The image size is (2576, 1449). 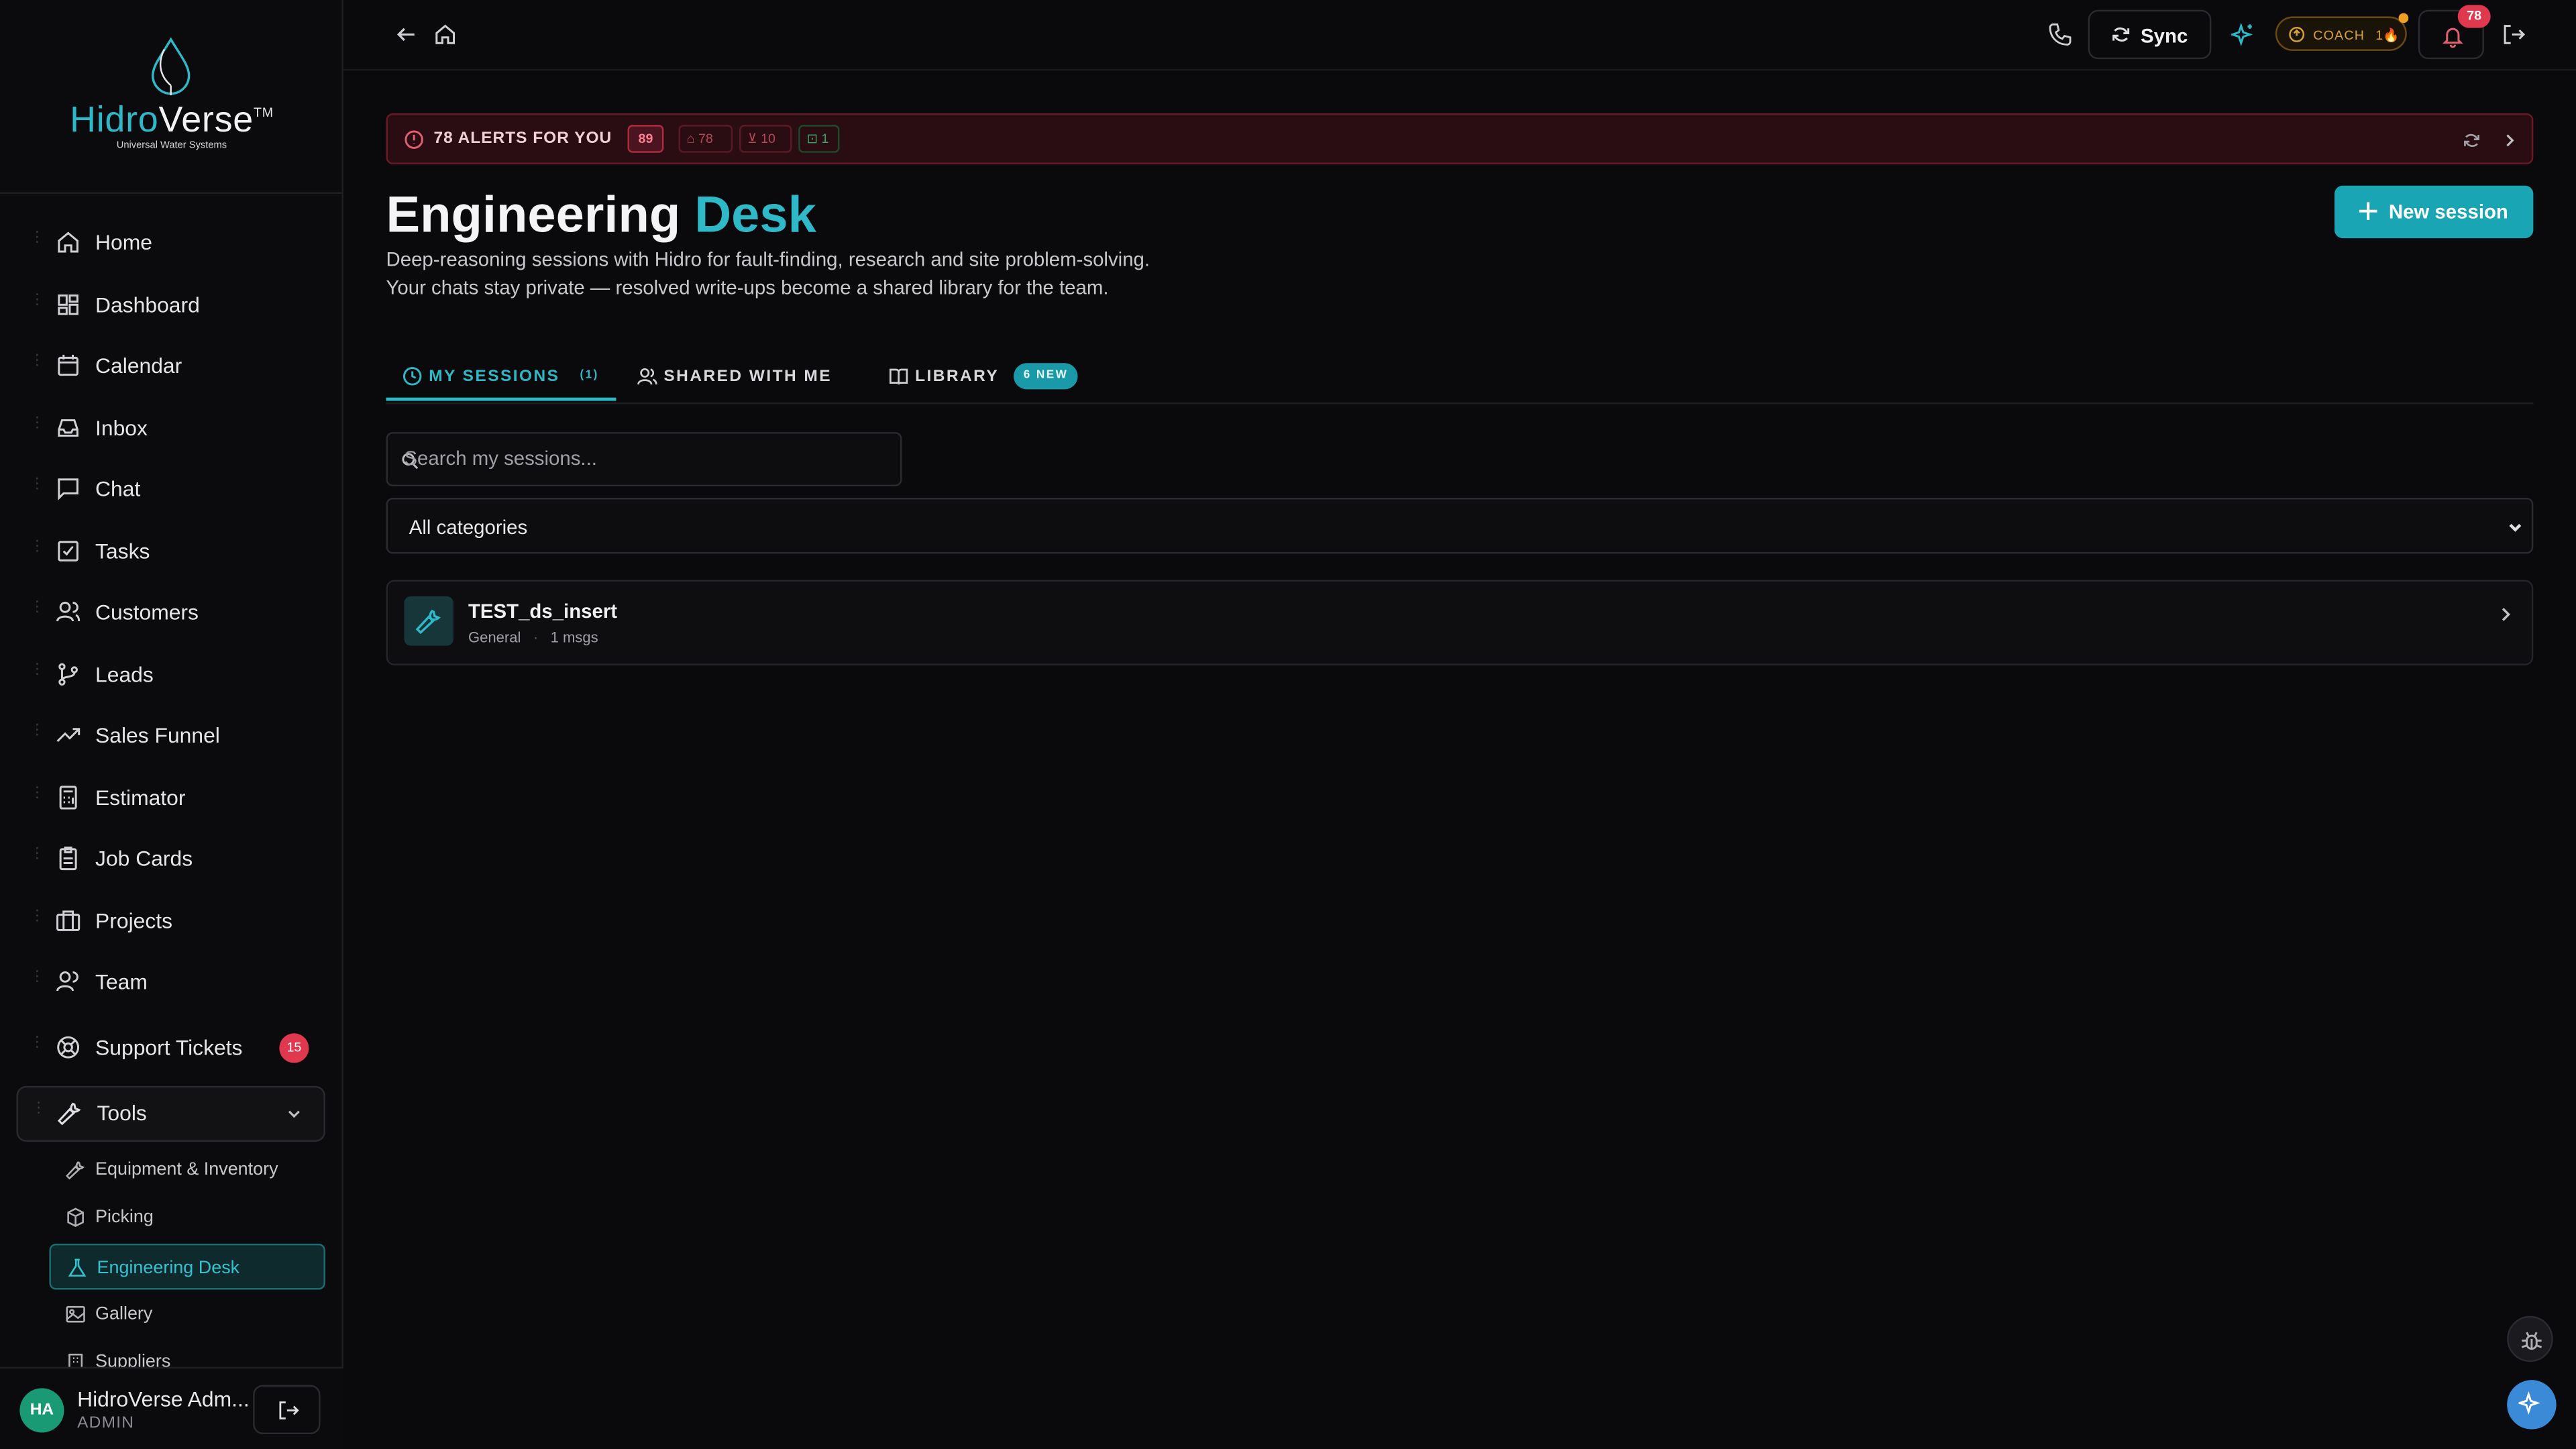 I want to click on session-meta: General · 1 msgs, so click(x=533, y=637).